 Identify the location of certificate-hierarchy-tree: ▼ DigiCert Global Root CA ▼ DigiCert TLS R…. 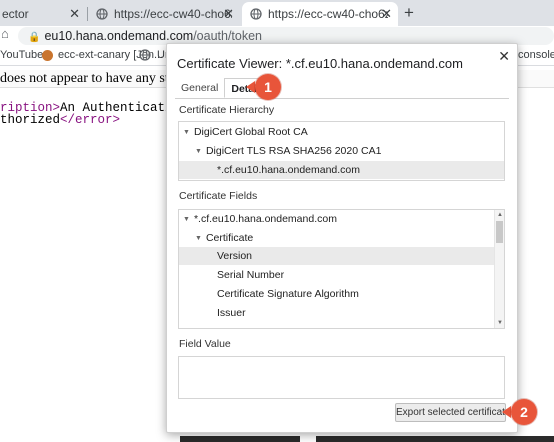
(341, 151).